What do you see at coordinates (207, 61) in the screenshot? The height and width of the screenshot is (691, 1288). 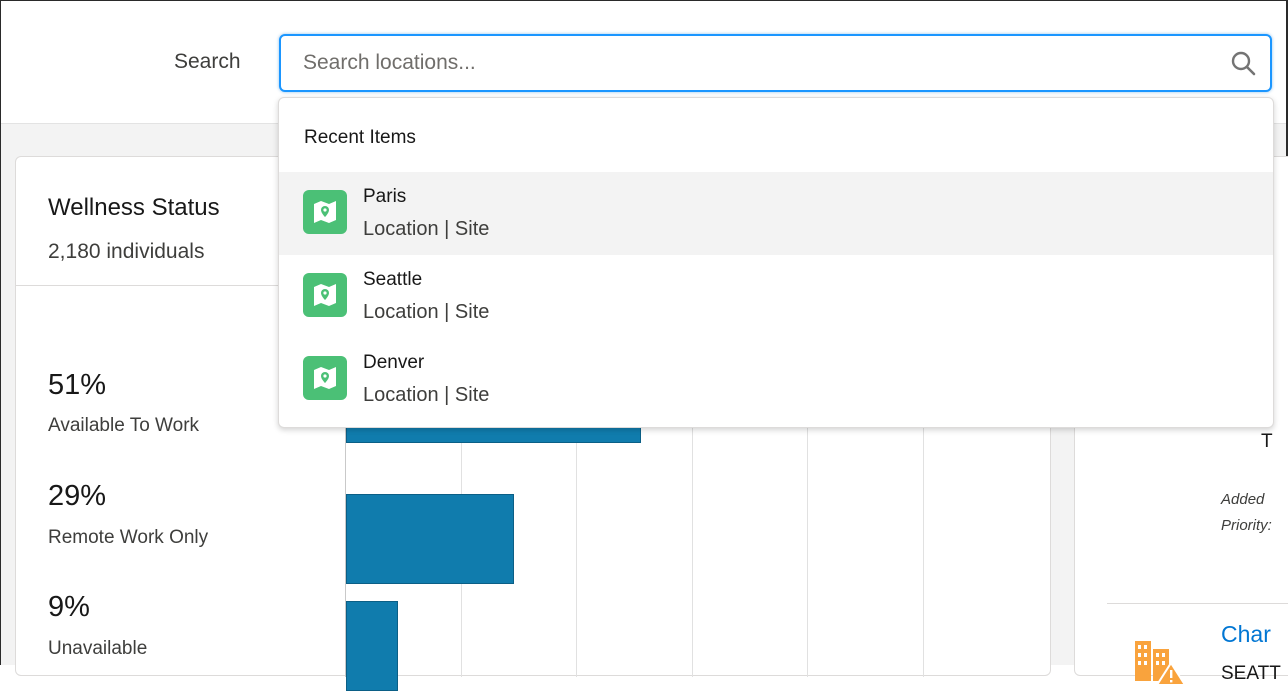 I see `search-label: Search` at bounding box center [207, 61].